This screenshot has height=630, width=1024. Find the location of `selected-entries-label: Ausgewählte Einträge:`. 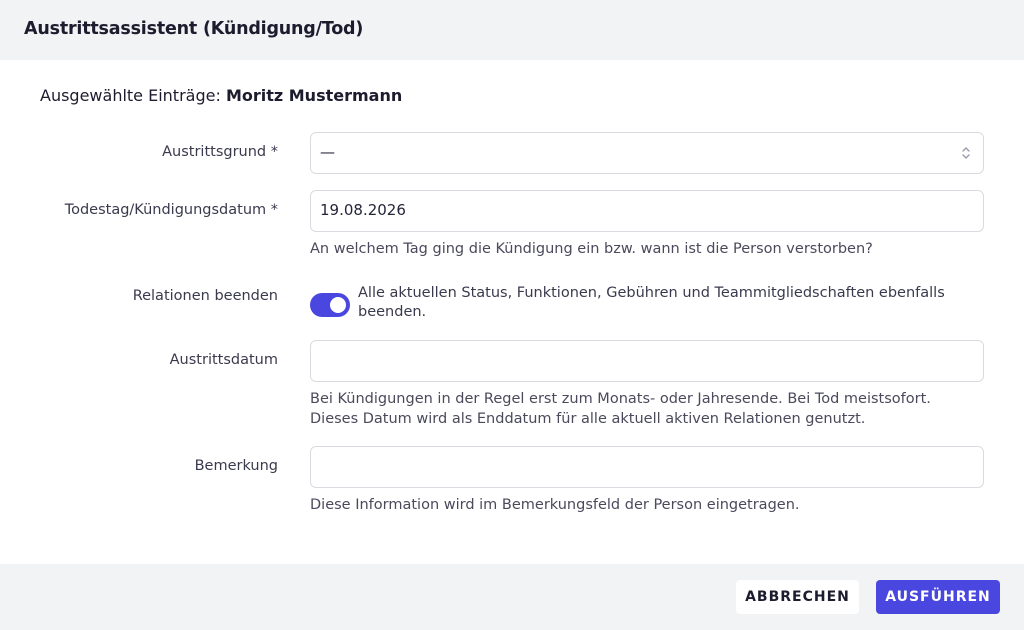

selected-entries-label: Ausgewählte Einträge: is located at coordinates (130, 95).